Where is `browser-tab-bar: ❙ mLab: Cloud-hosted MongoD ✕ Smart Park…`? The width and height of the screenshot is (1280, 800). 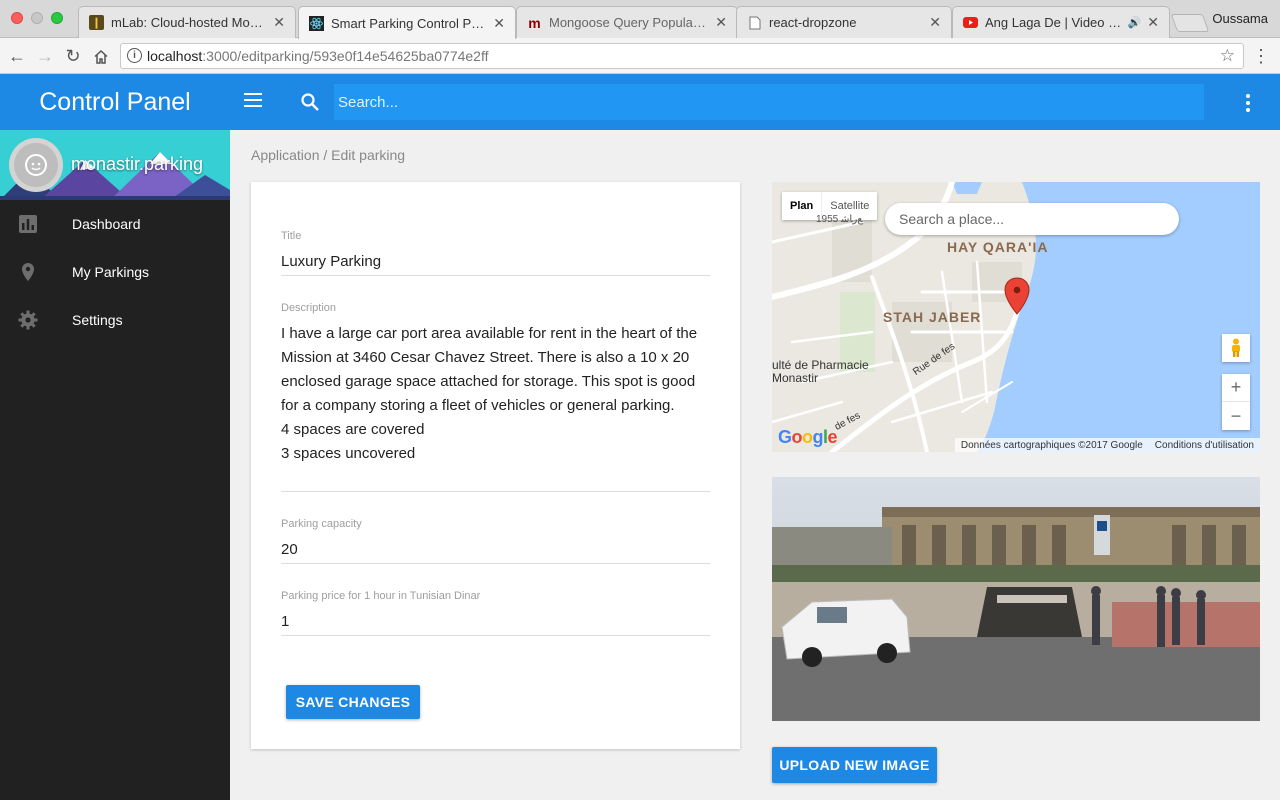 browser-tab-bar: ❙ mLab: Cloud-hosted MongoD ✕ Smart Park… is located at coordinates (640, 19).